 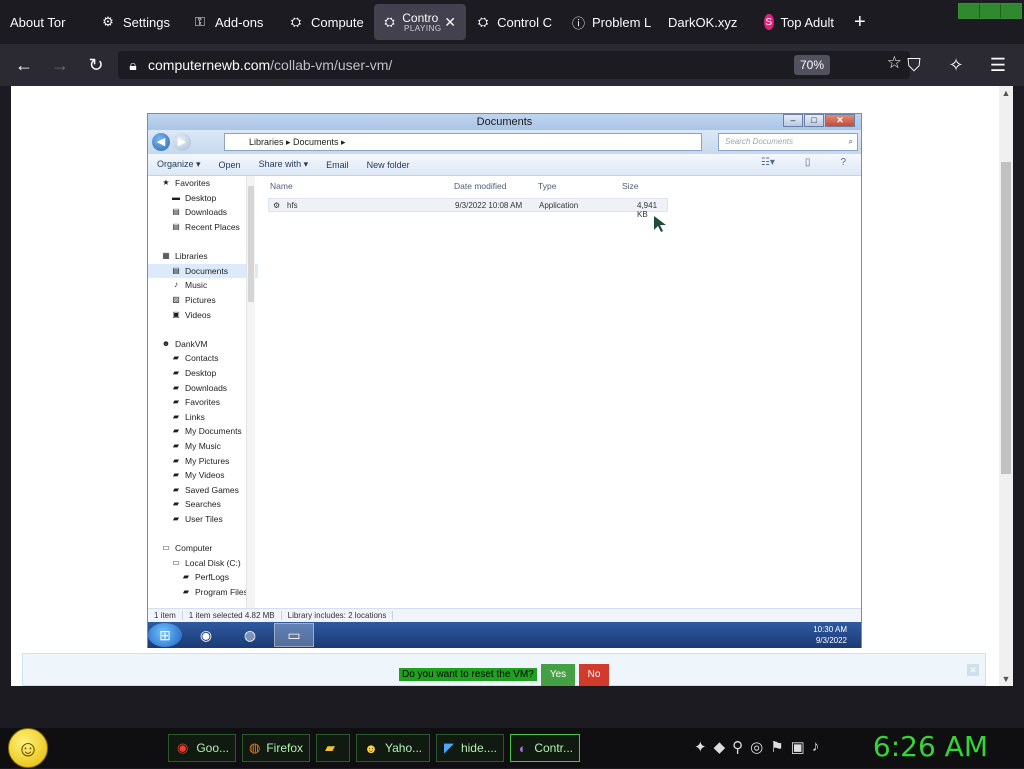 What do you see at coordinates (798, 747) in the screenshot?
I see `display-icon: ▣` at bounding box center [798, 747].